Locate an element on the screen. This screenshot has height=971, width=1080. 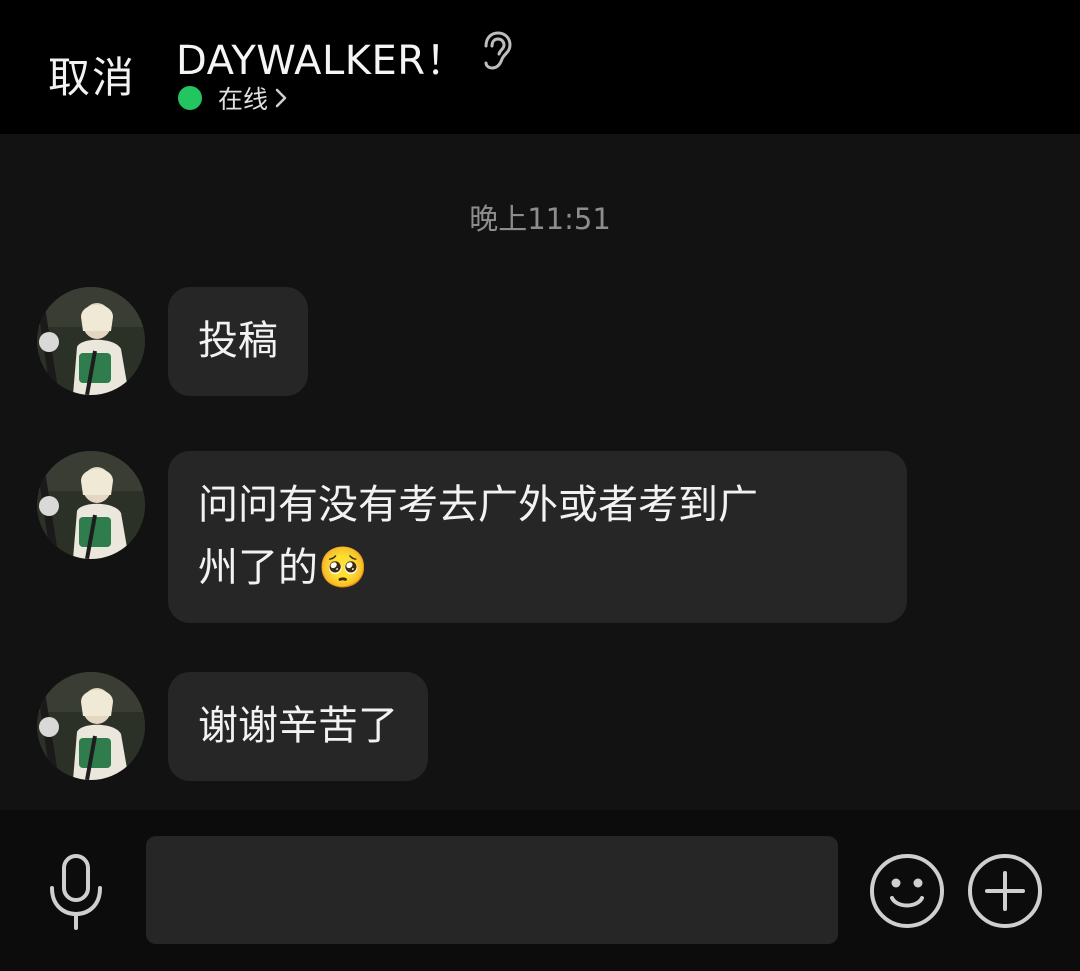
status-text: 在线 is located at coordinates (243, 99).